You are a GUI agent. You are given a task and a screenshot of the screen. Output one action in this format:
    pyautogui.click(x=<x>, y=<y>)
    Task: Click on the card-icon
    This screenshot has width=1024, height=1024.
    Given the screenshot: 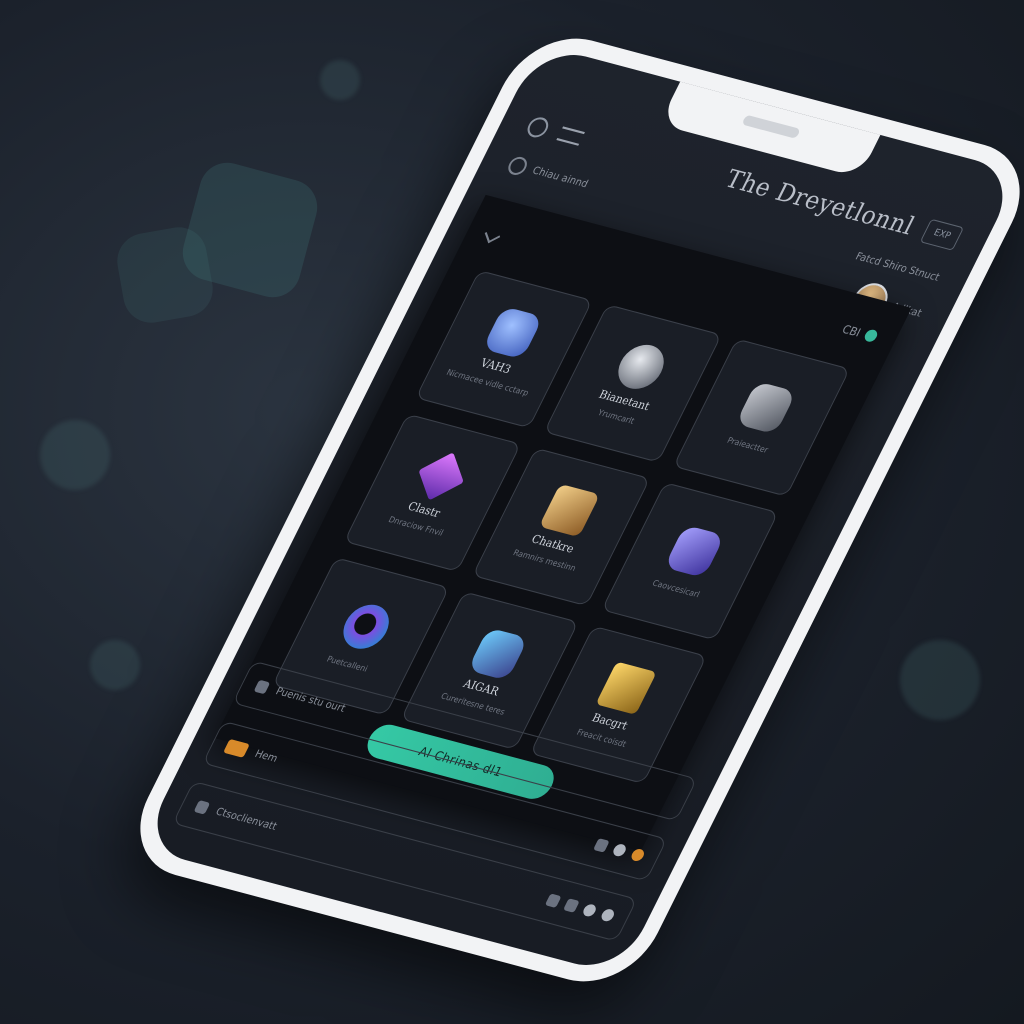 What is the action you would take?
    pyautogui.click(x=626, y=688)
    